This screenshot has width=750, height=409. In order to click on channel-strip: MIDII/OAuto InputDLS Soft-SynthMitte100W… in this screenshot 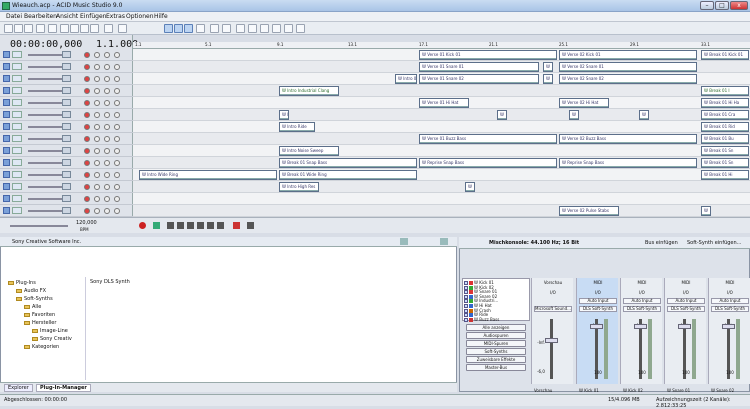, I will do `click(685, 335)`.